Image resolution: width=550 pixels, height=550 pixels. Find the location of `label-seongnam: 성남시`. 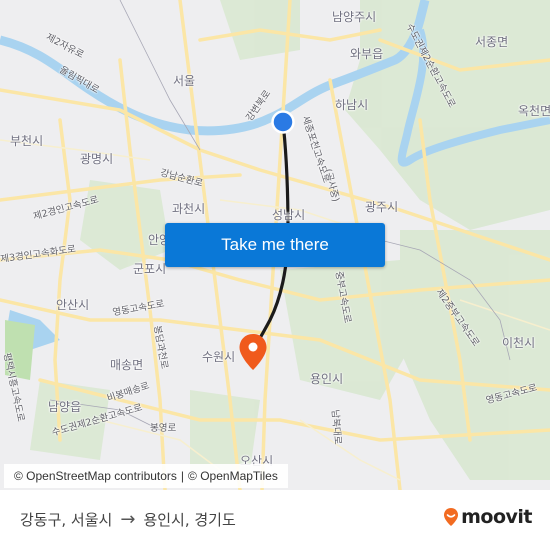

label-seongnam: 성남시 is located at coordinates (289, 215).